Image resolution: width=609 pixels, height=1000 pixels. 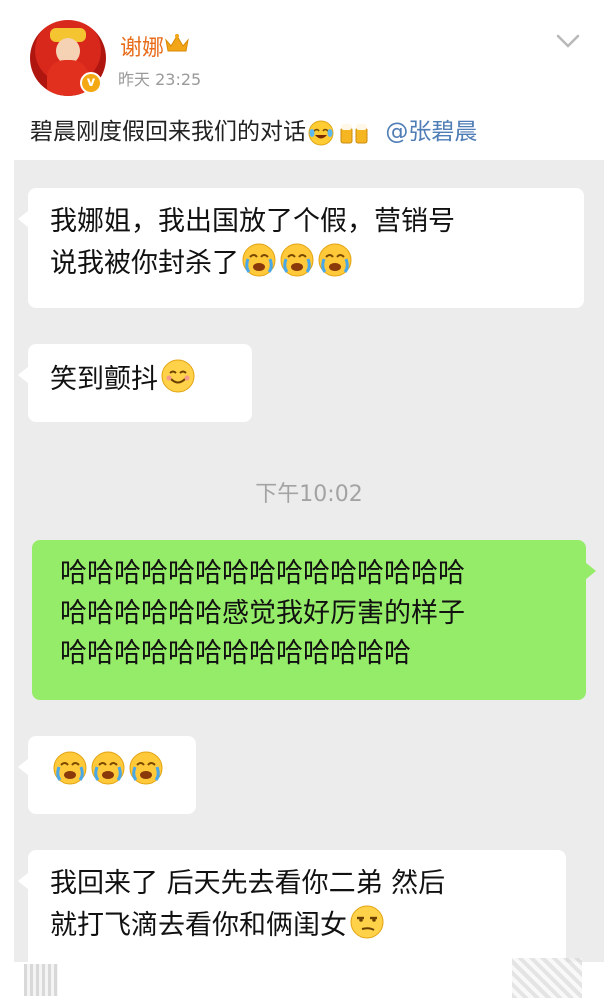 What do you see at coordinates (235, 653) in the screenshot?
I see `message-text: 哈哈哈哈哈哈哈哈哈哈哈哈哈` at bounding box center [235, 653].